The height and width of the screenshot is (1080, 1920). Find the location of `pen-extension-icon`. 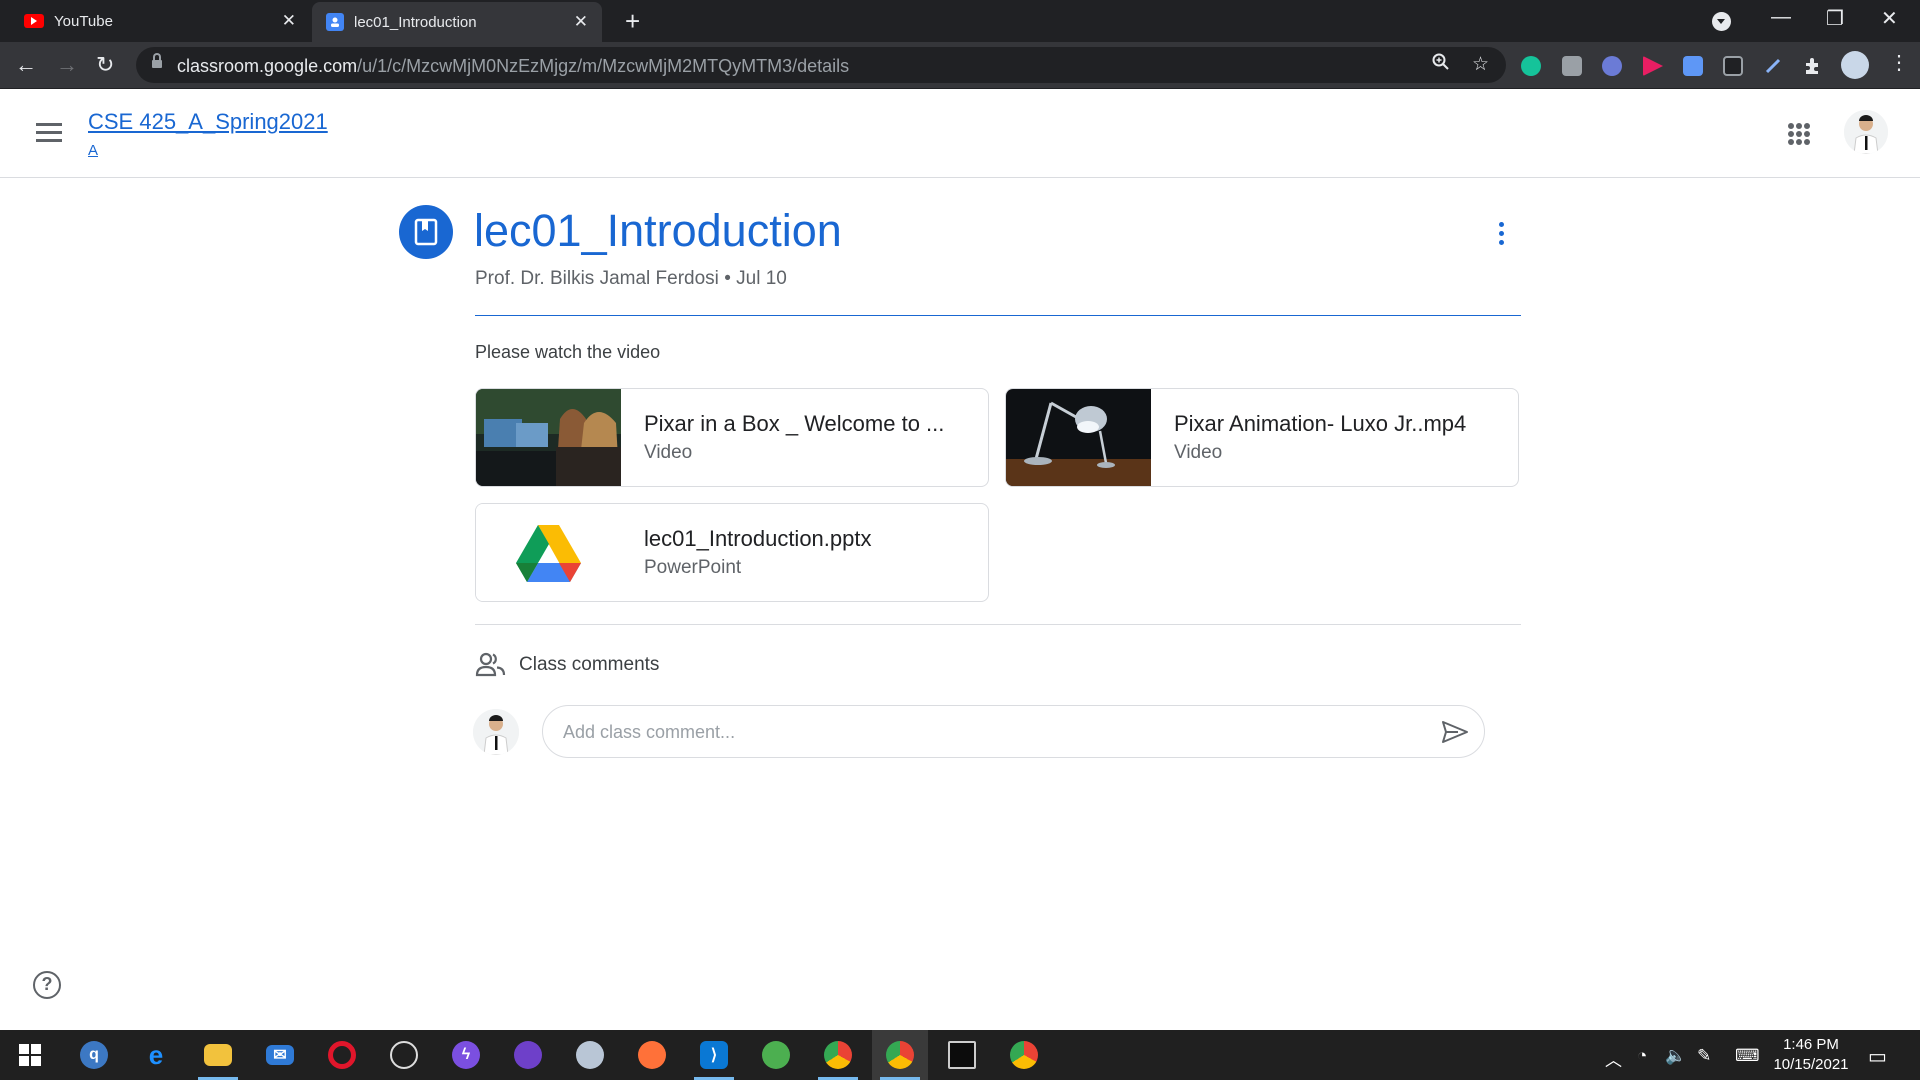

pen-extension-icon is located at coordinates (1773, 66).